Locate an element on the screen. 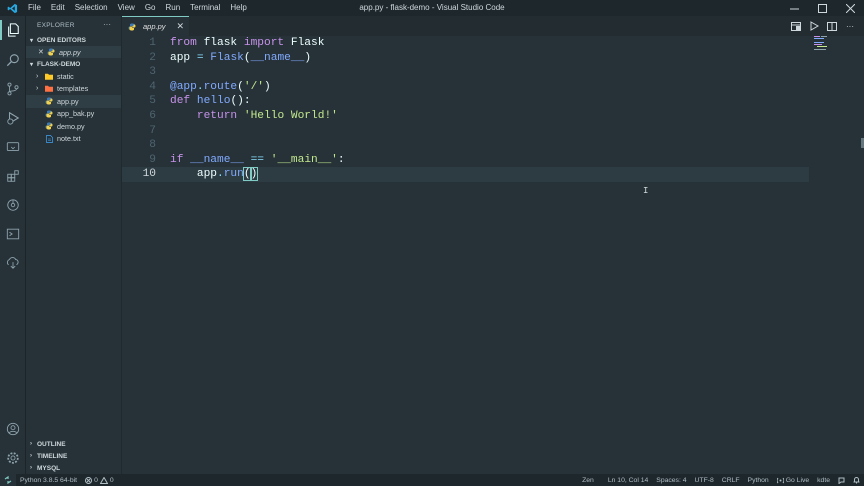 The height and width of the screenshot is (486, 864). terminal-icon is located at coordinates (13, 234).